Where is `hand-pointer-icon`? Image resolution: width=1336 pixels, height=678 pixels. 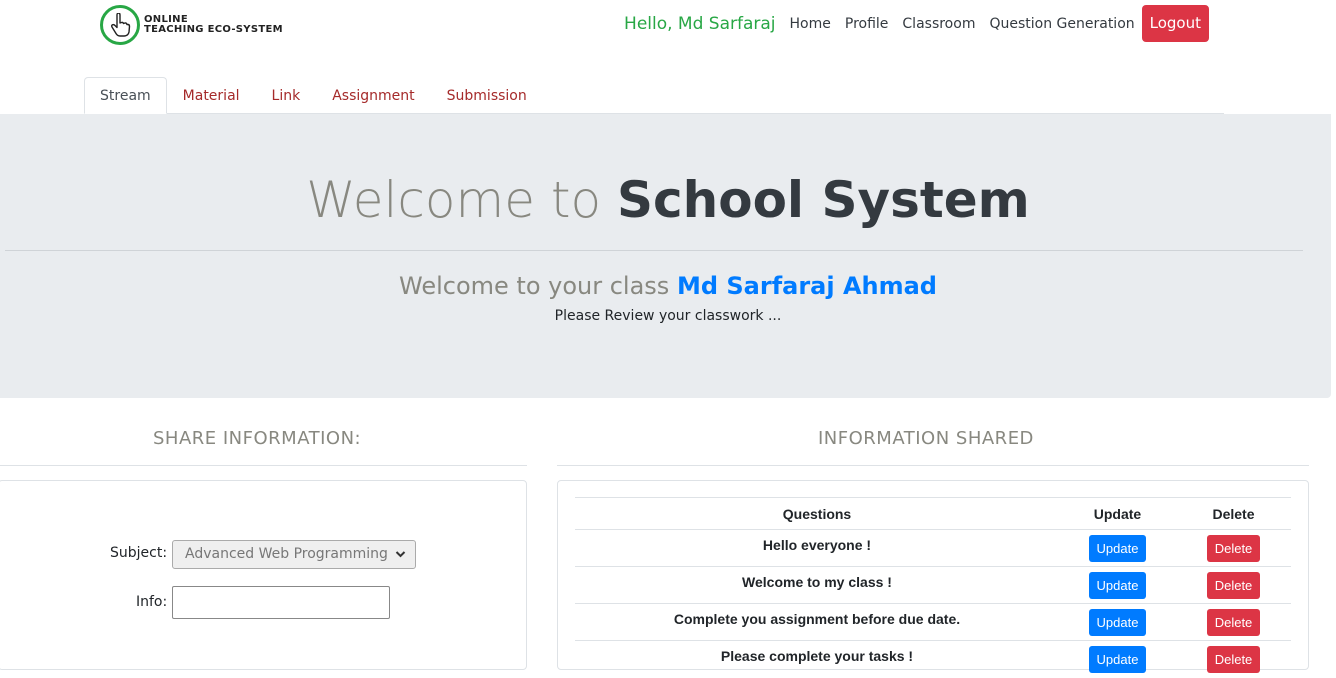 hand-pointer-icon is located at coordinates (120, 25).